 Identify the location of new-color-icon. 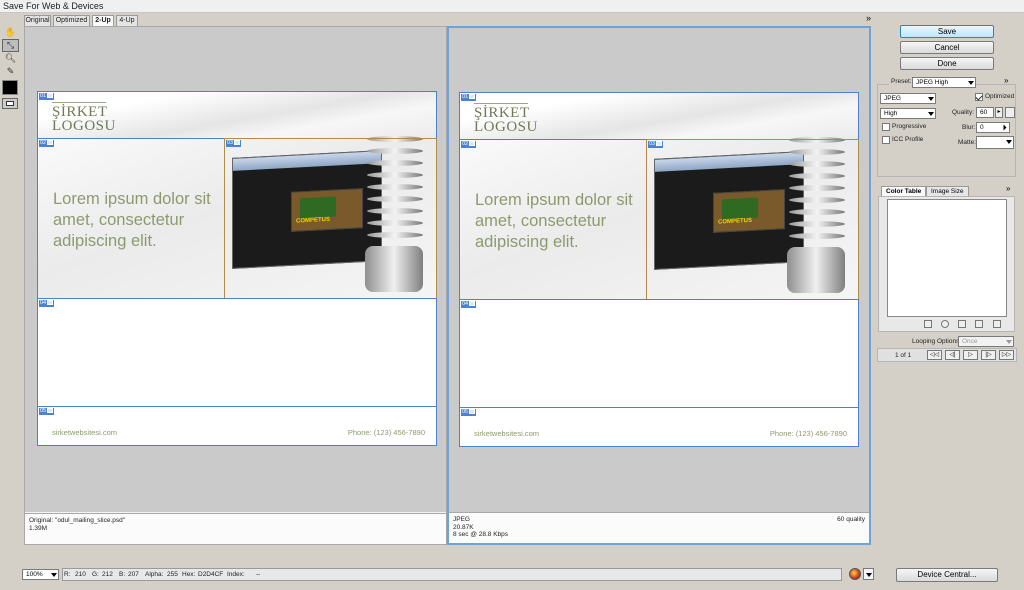
(979, 324).